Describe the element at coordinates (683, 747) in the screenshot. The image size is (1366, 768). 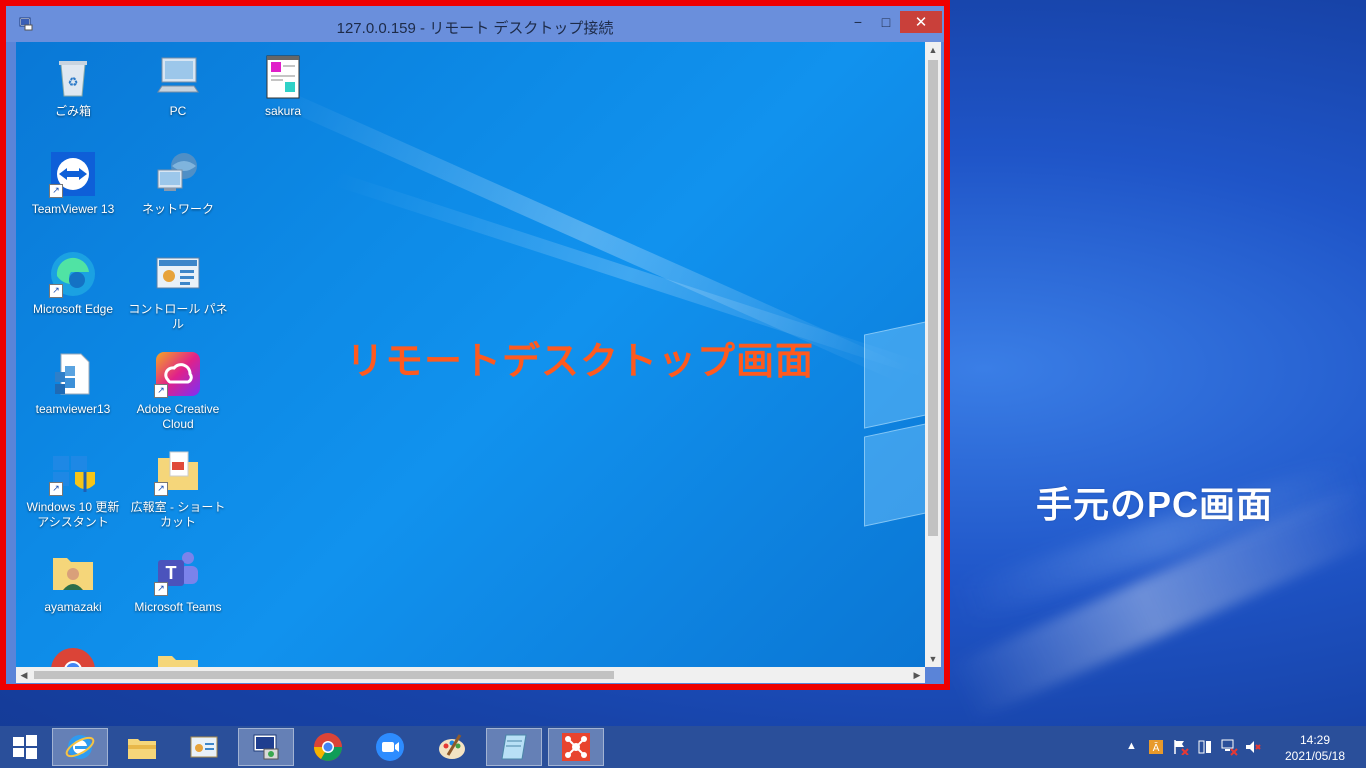
I see `taskbar: ▲ Ā 14:29 2021/05/18` at that location.